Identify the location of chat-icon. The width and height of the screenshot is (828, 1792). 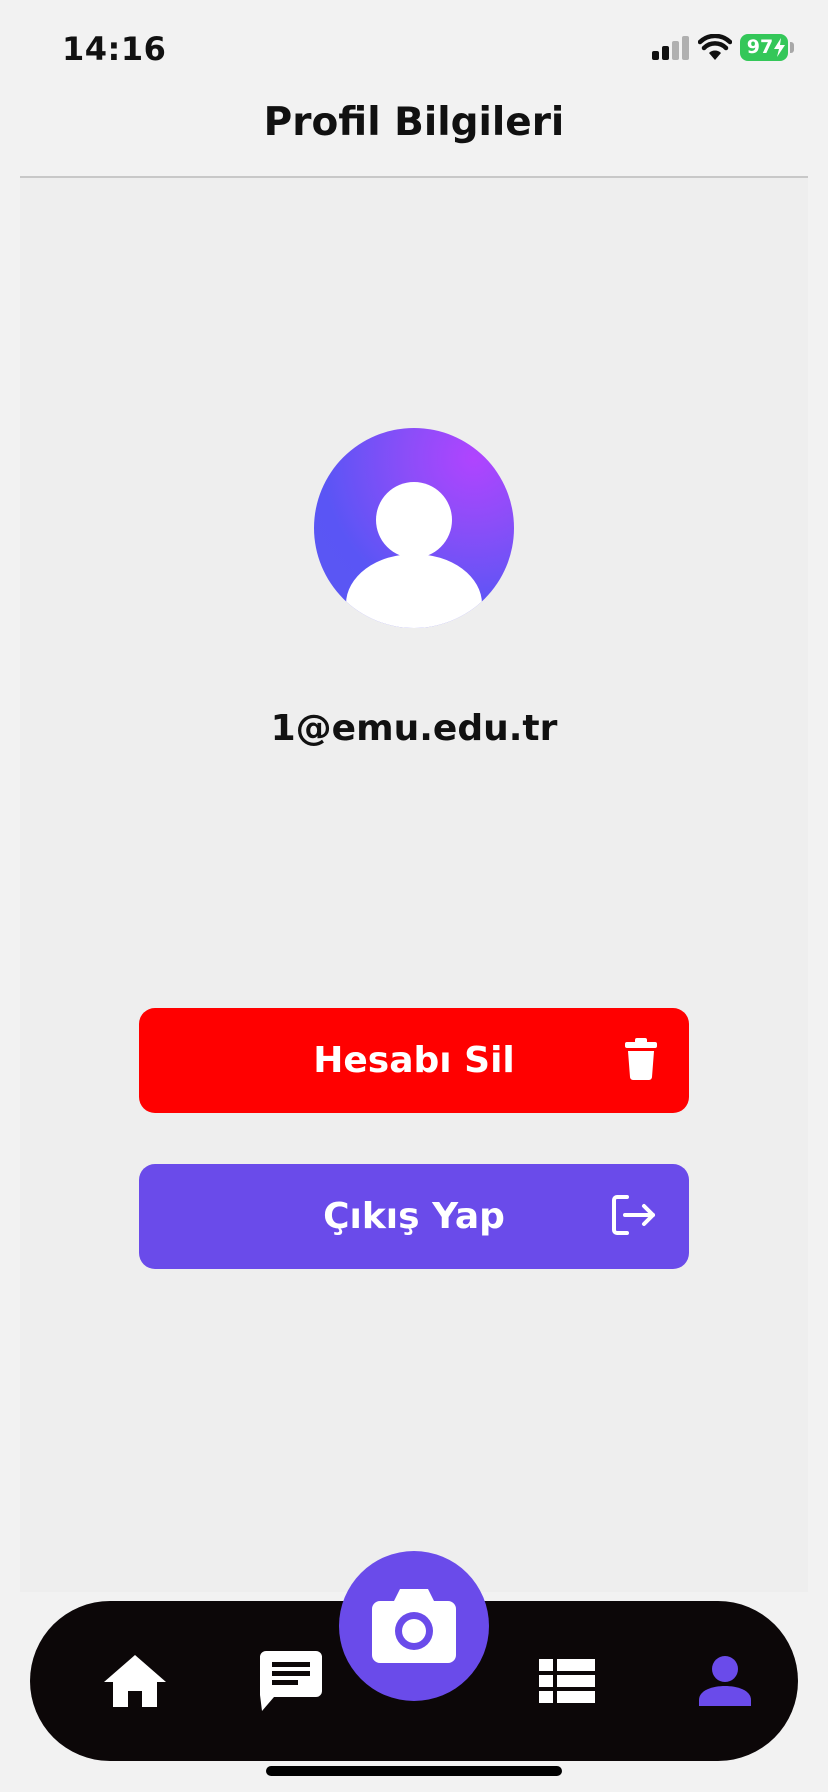
(291, 1681).